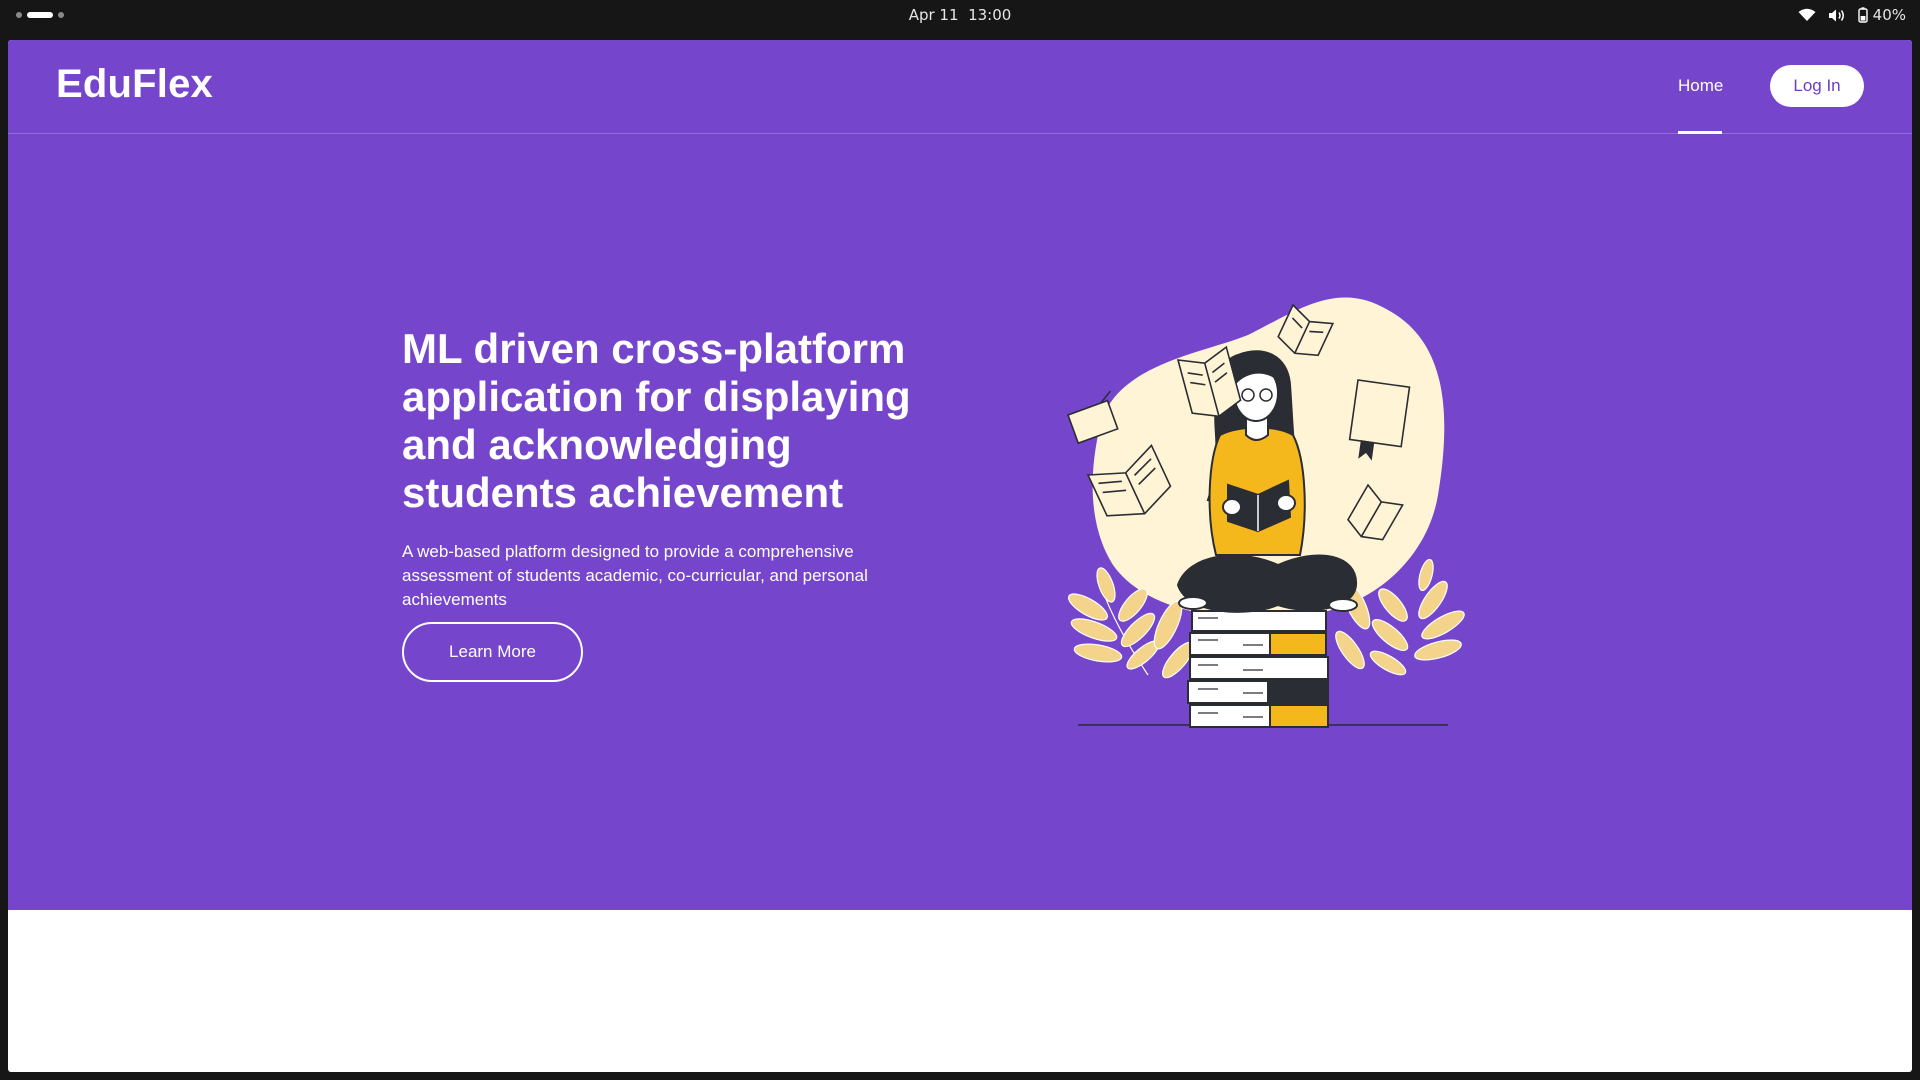 Image resolution: width=1920 pixels, height=1080 pixels. I want to click on girl-reading-on-books-illustration, so click(1265, 512).